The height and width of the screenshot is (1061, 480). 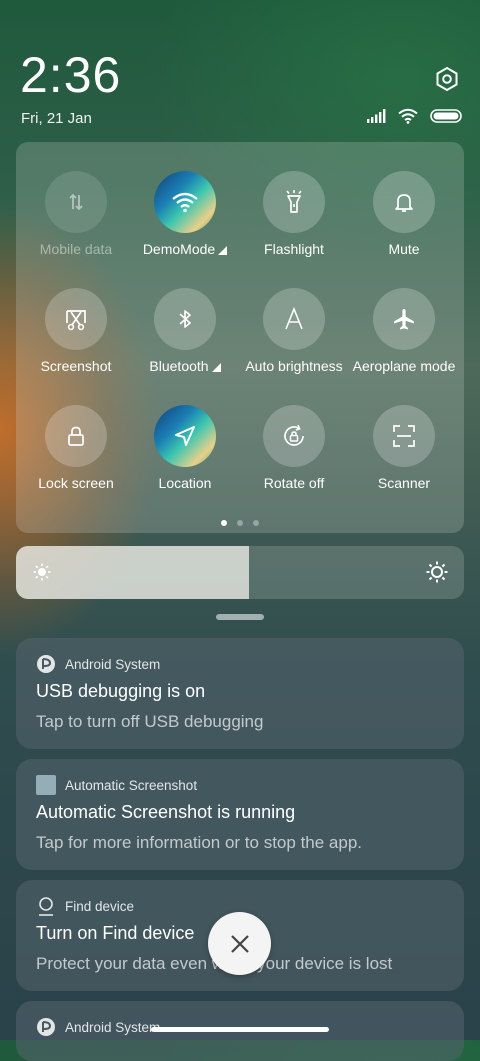 I want to click on tile-screenshot: Screenshot, so click(x=76, y=331).